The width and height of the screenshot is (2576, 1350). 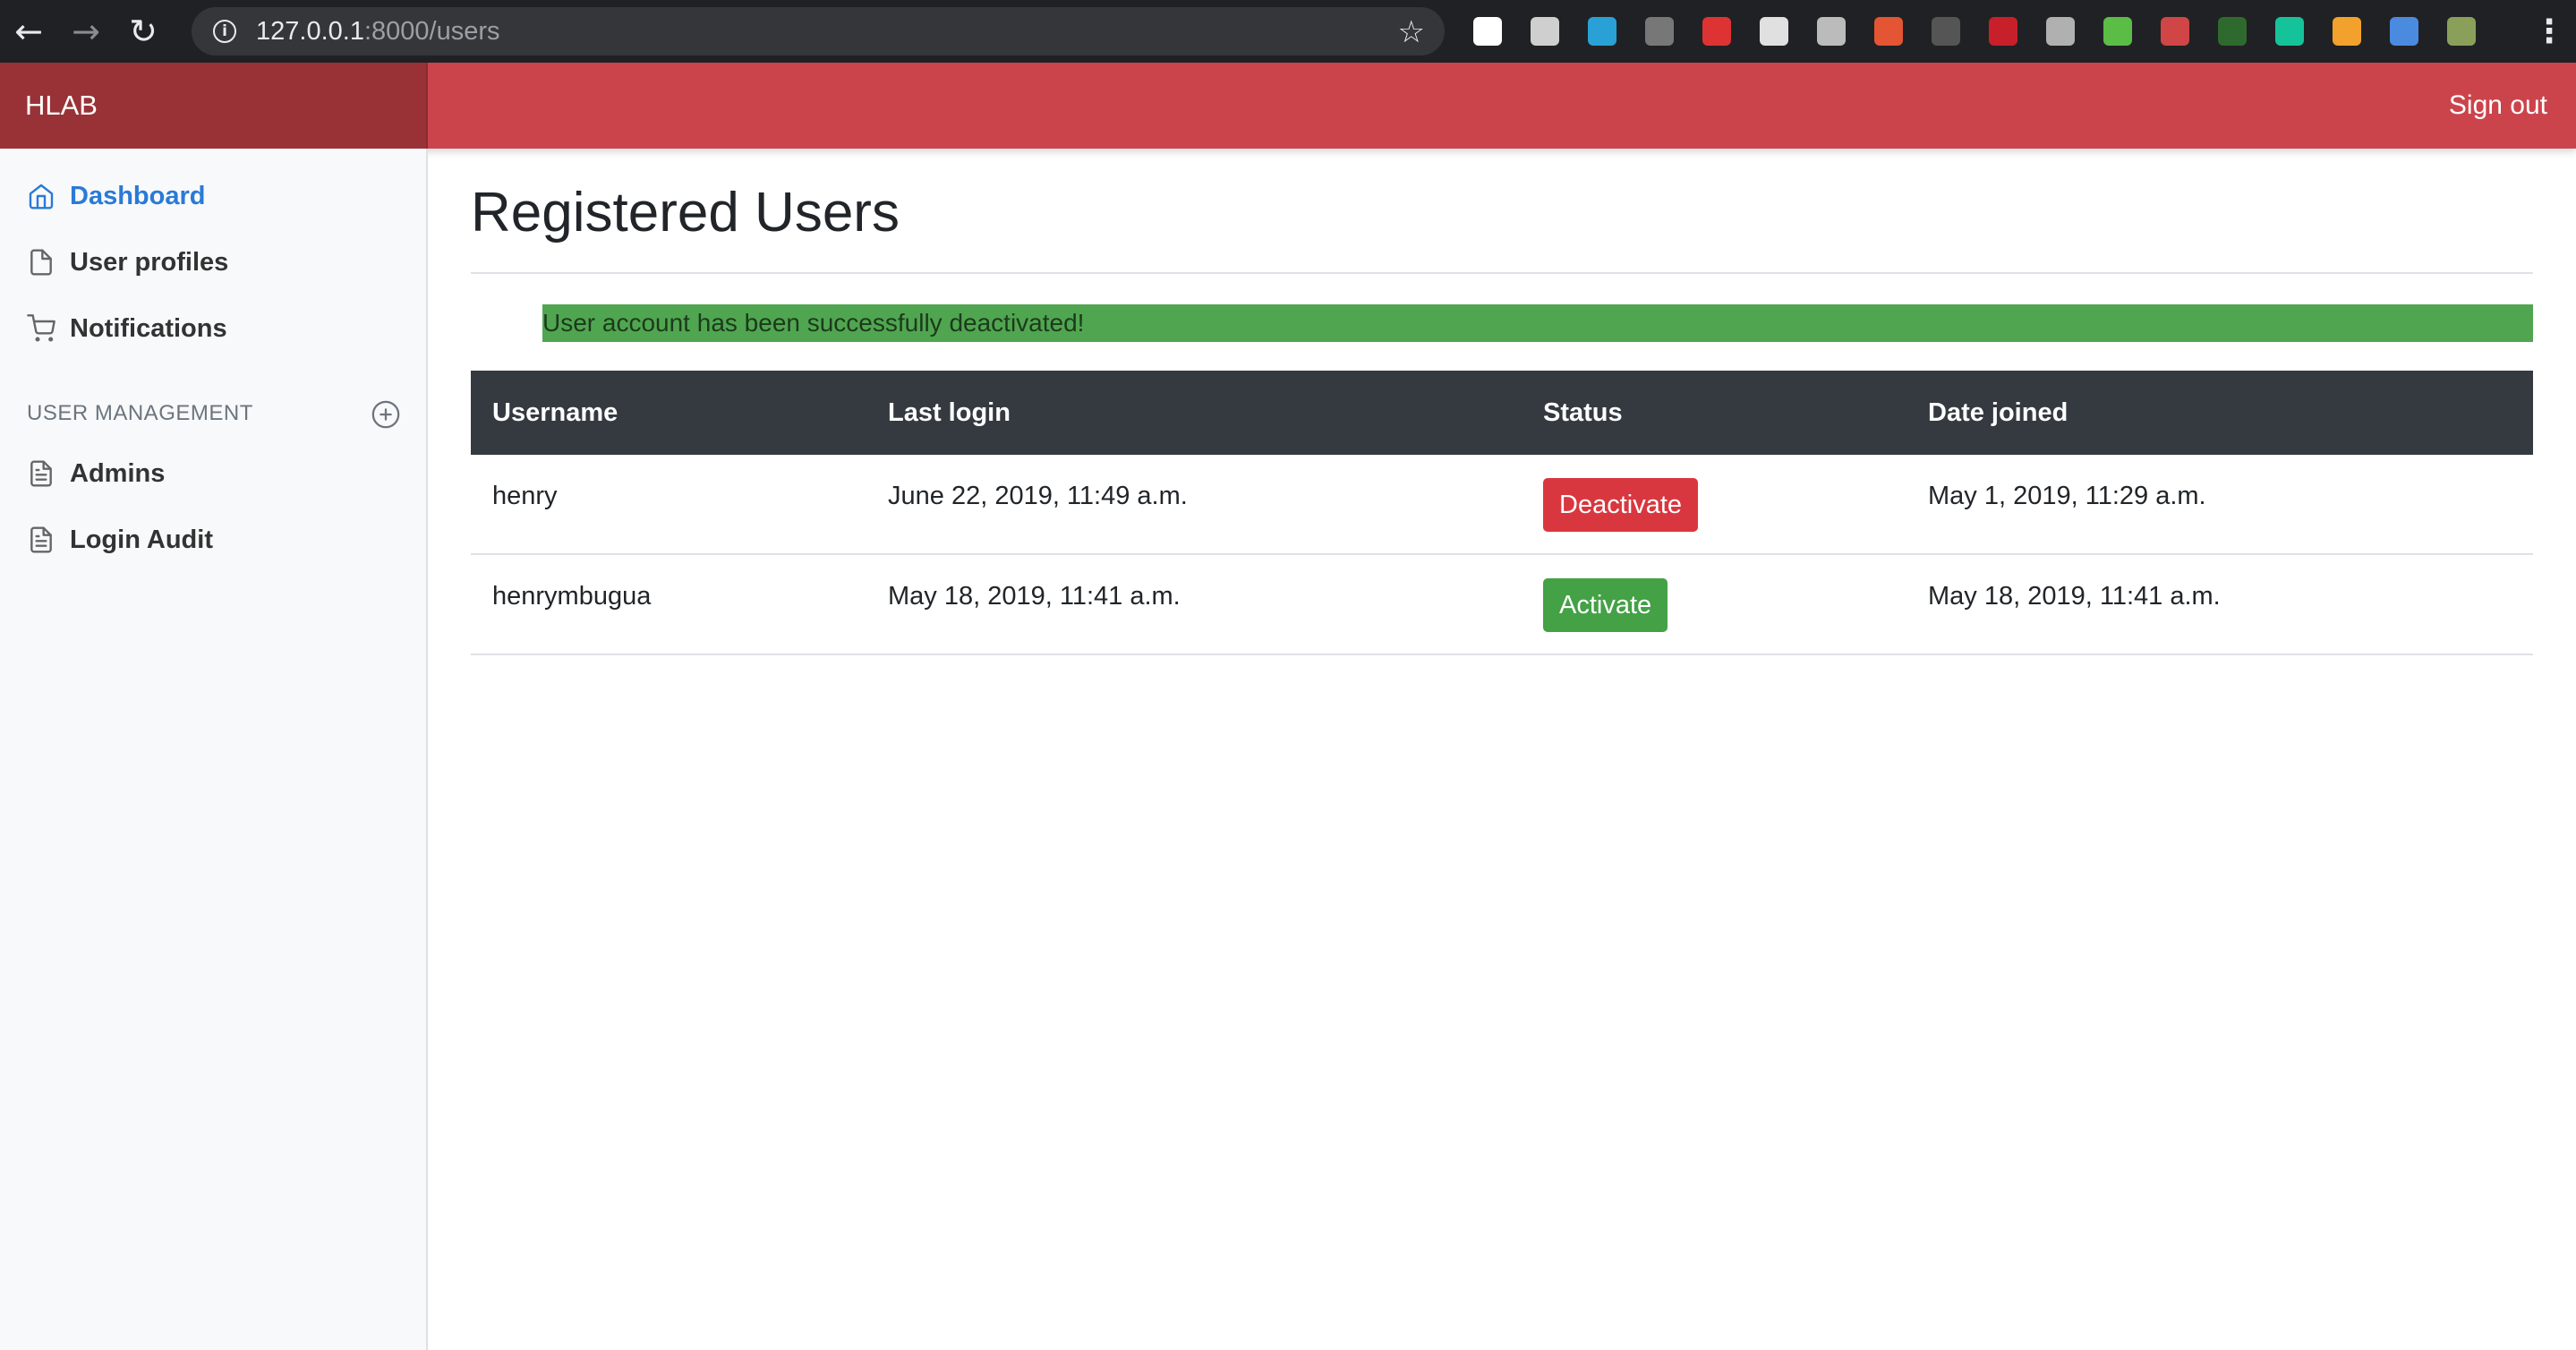 I want to click on back-arrow-ext-icon, so click(x=1487, y=32).